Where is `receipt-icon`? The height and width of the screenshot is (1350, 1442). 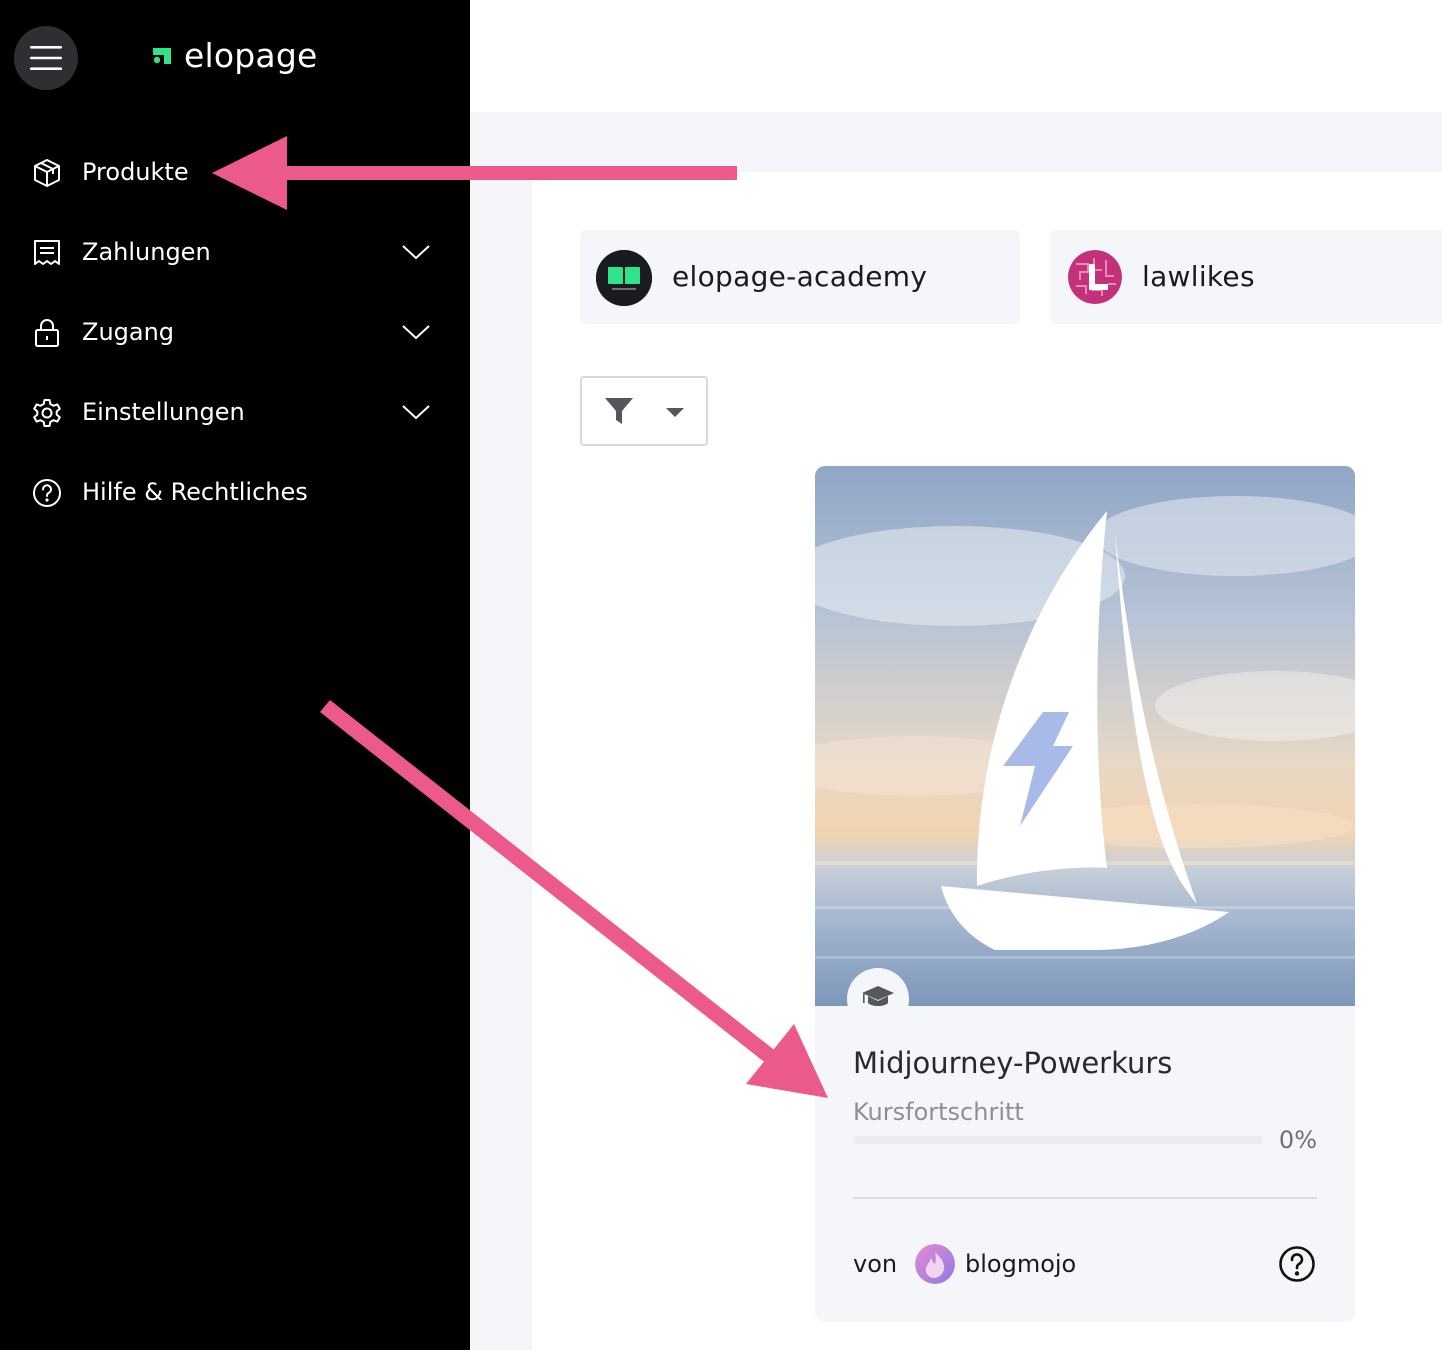 receipt-icon is located at coordinates (47, 252).